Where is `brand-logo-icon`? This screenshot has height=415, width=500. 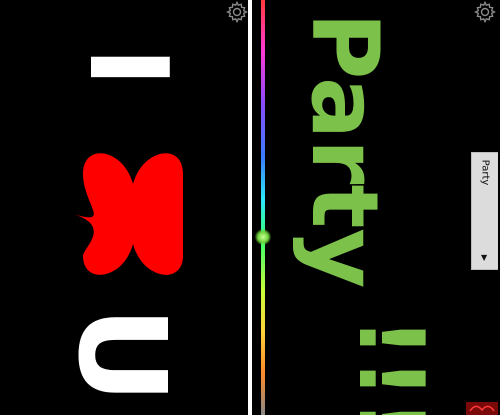 brand-logo-icon is located at coordinates (482, 408).